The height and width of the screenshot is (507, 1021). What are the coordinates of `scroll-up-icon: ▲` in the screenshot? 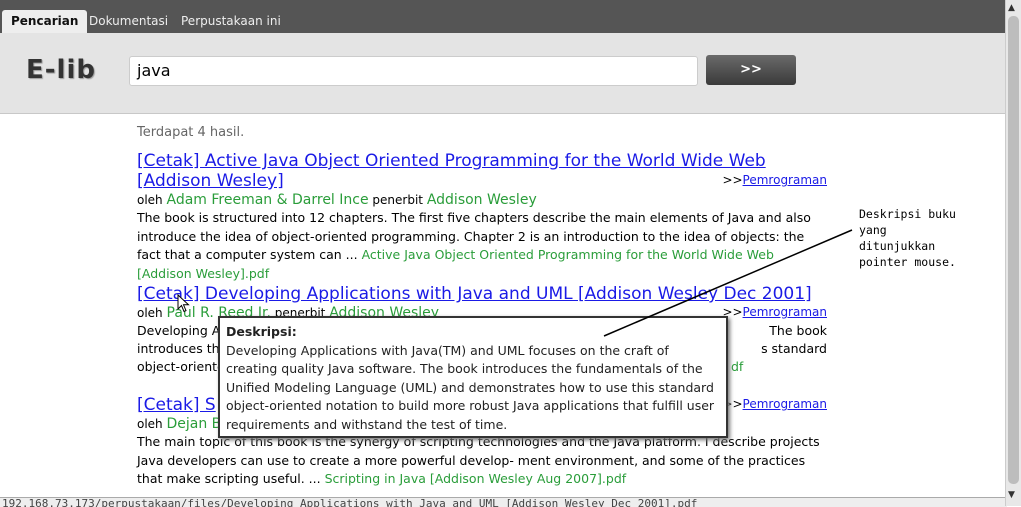 It's located at (1011, 8).